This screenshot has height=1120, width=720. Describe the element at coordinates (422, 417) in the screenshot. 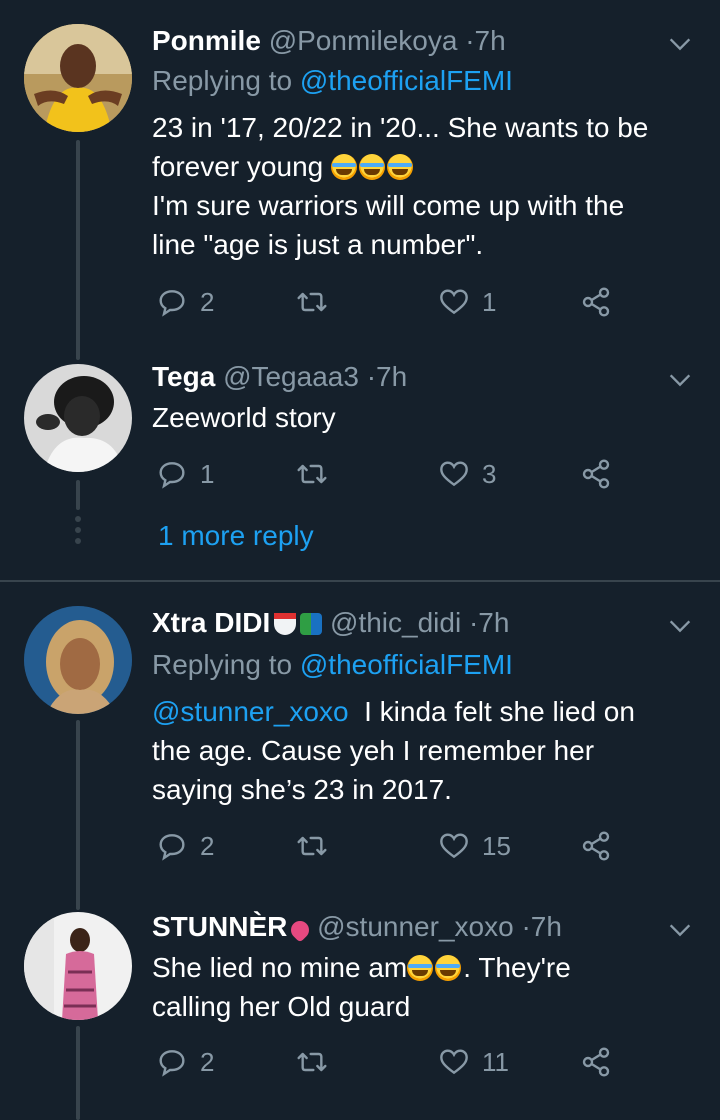

I see `tweet-text: Zeeworld story` at that location.